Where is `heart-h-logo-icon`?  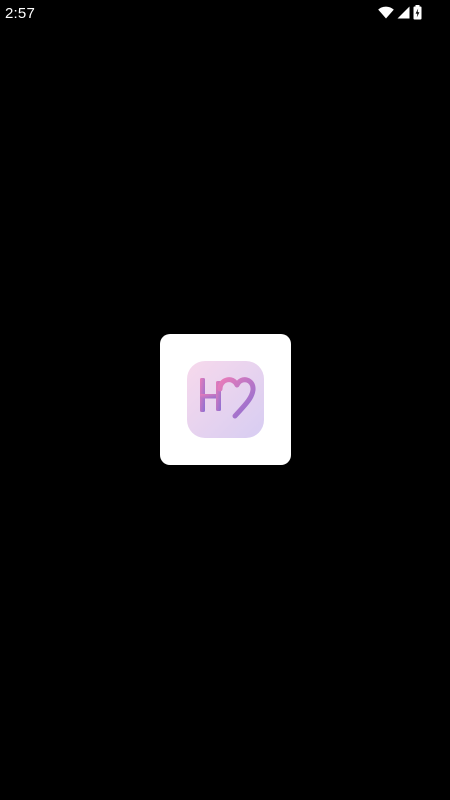 heart-h-logo-icon is located at coordinates (225, 399).